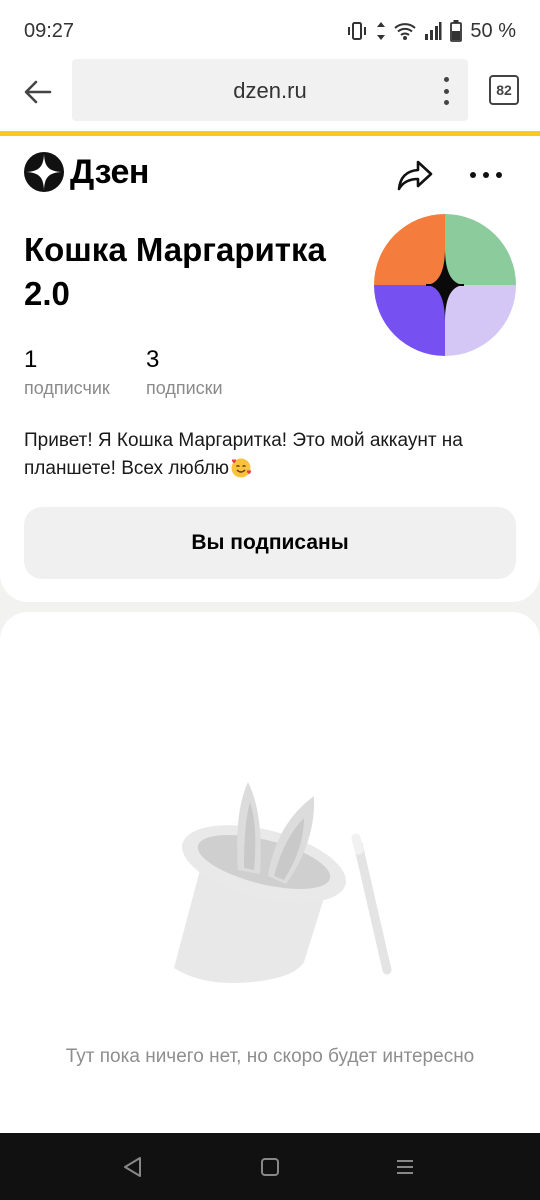  What do you see at coordinates (67, 388) in the screenshot?
I see `stat-label: подписчик` at bounding box center [67, 388].